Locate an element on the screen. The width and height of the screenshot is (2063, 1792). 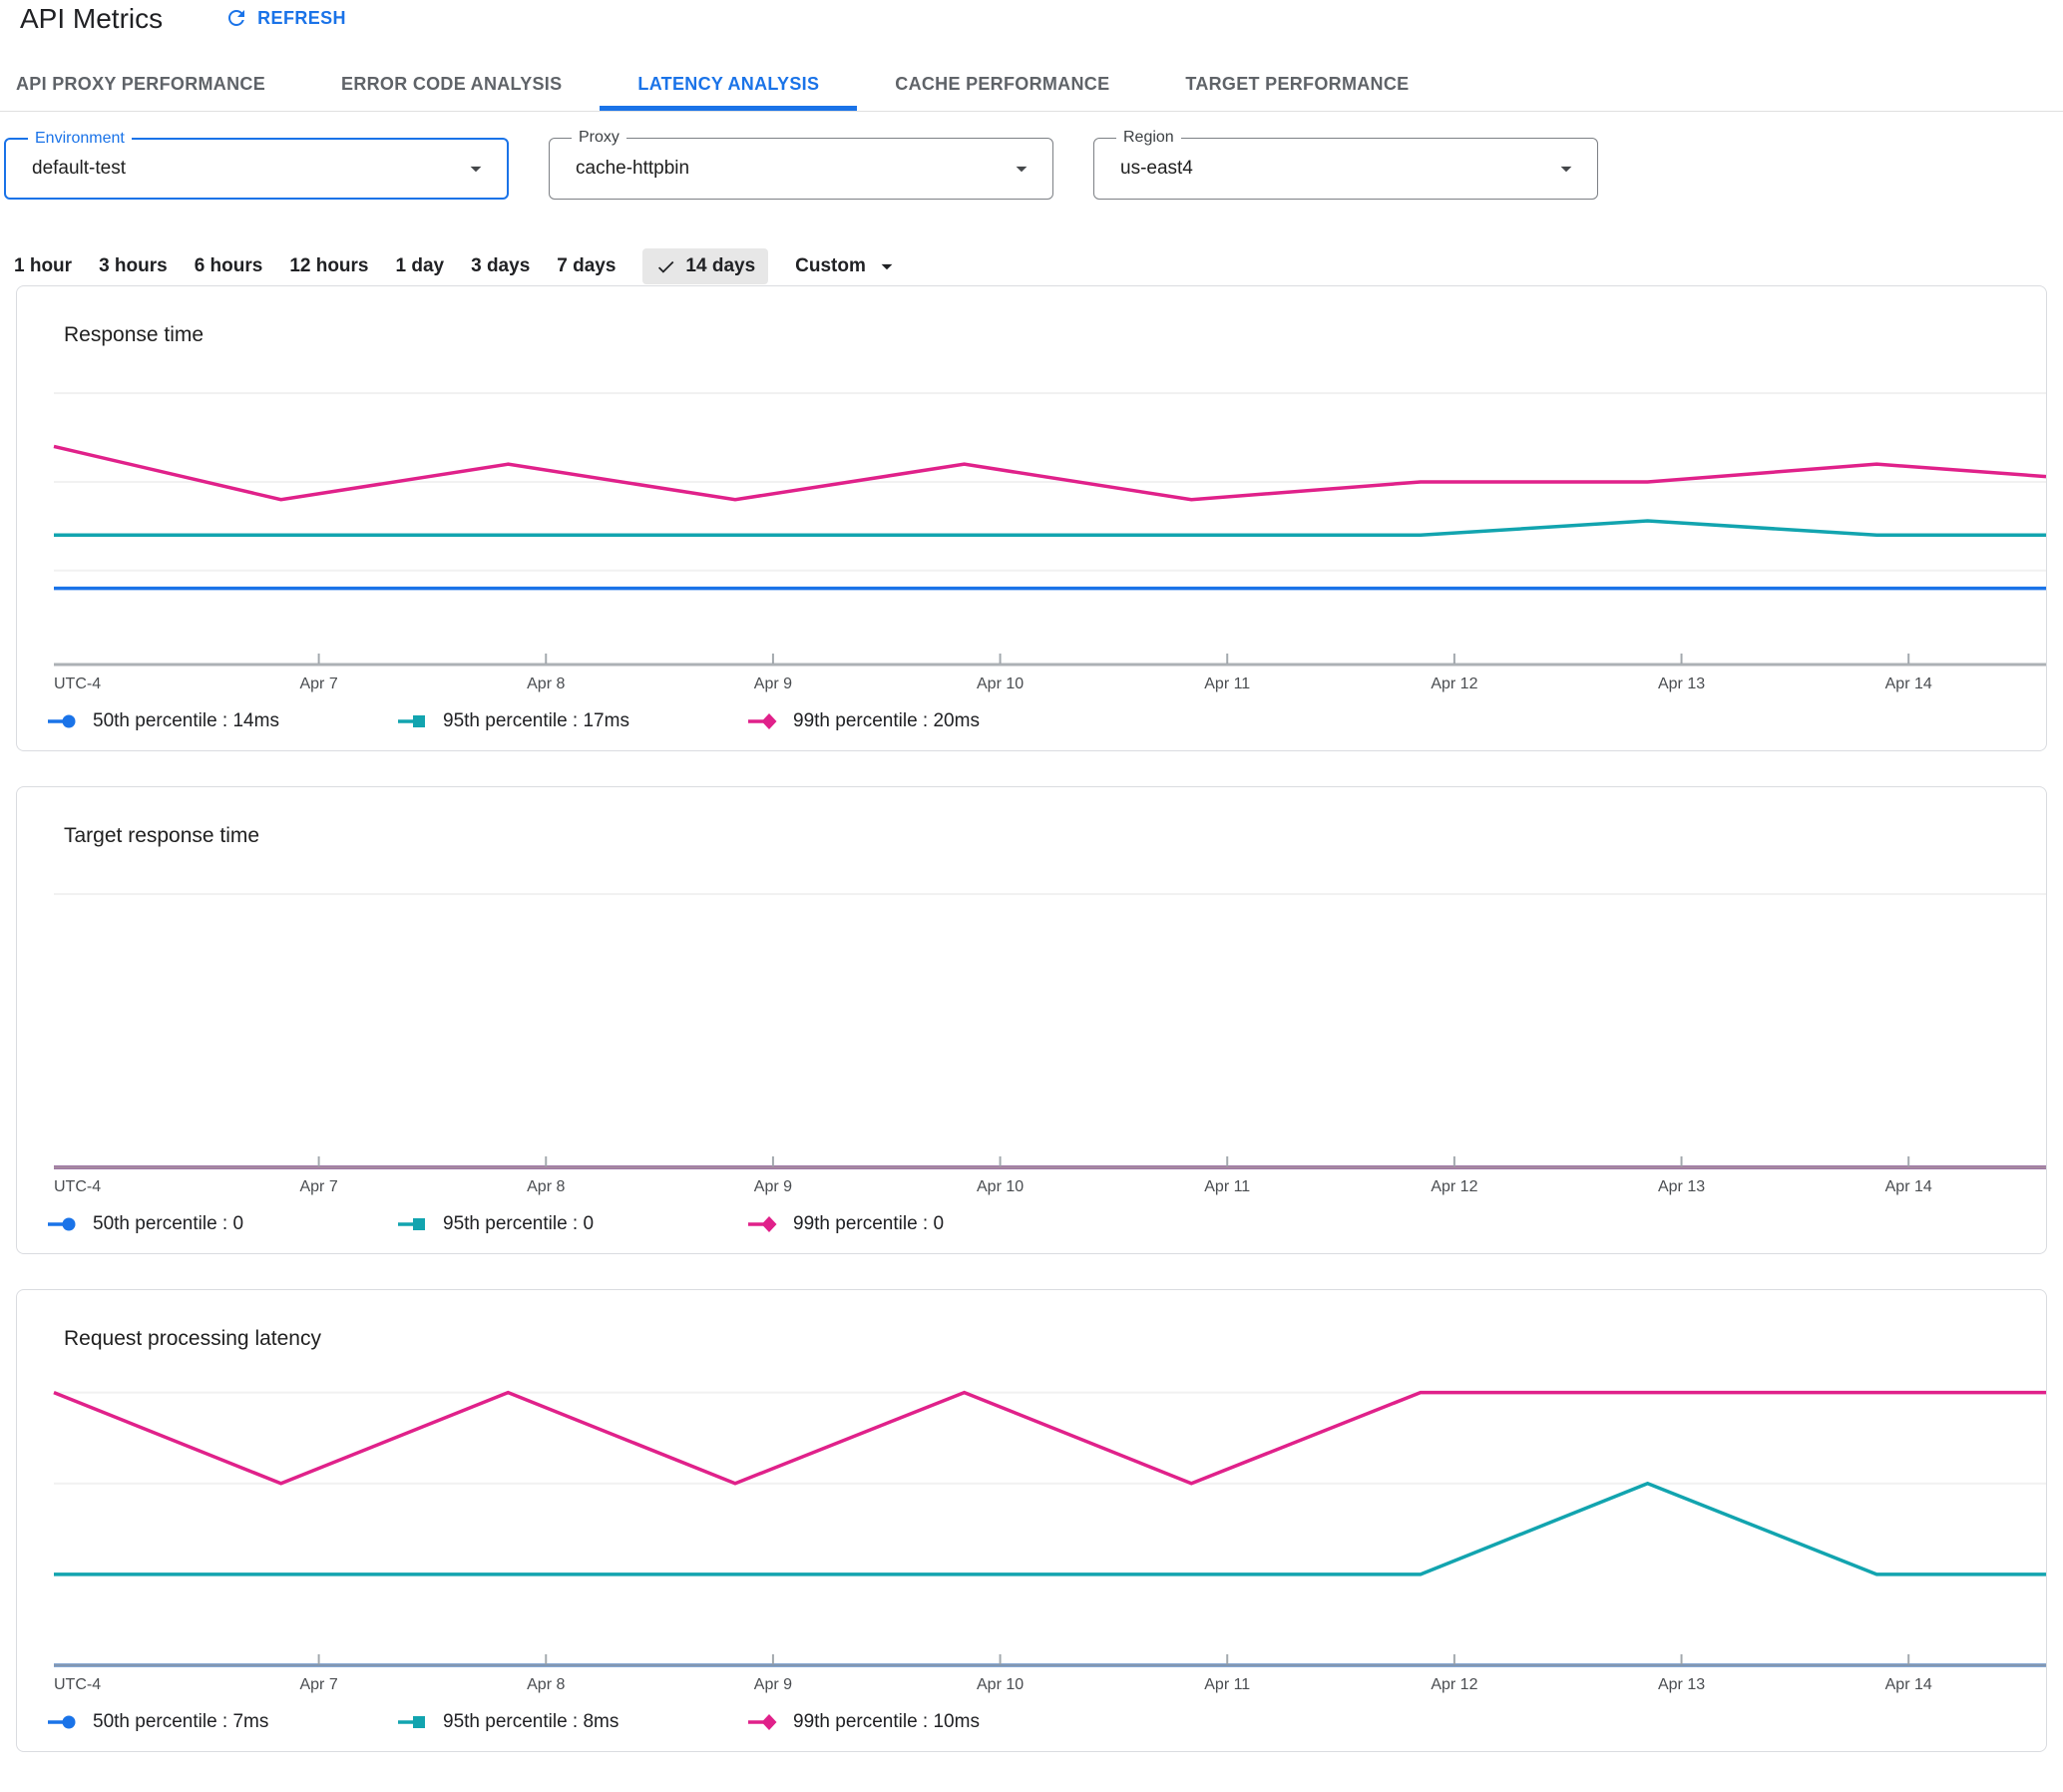
tab-cache-performance: CACHE PERFORMANCE is located at coordinates (1002, 86).